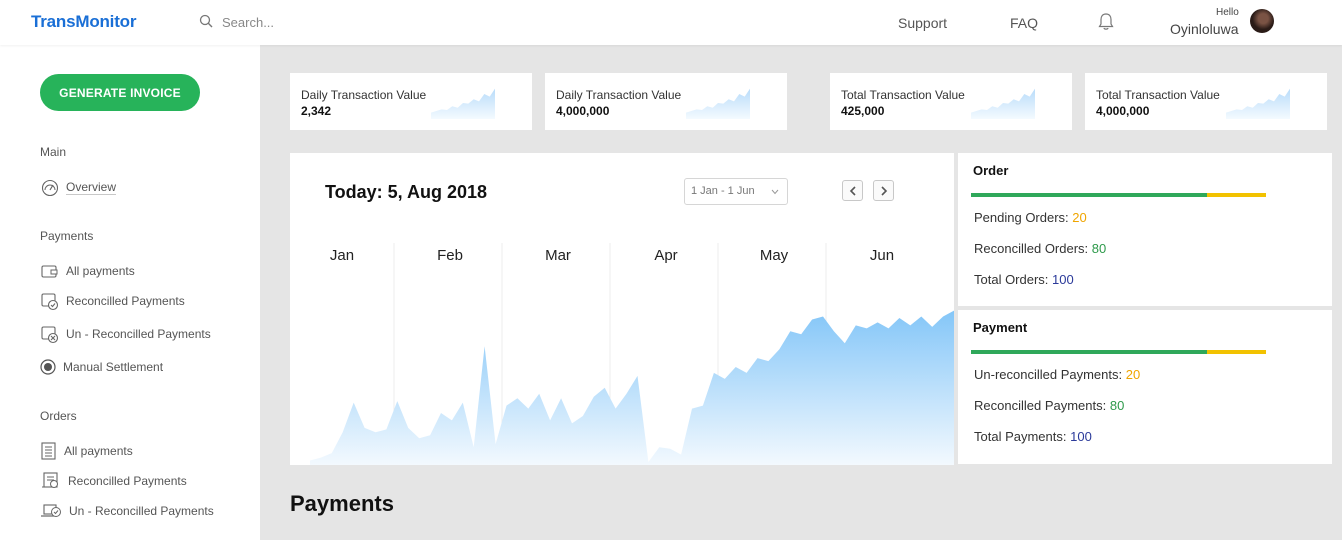 The image size is (1342, 540). I want to click on month-label: May, so click(774, 255).